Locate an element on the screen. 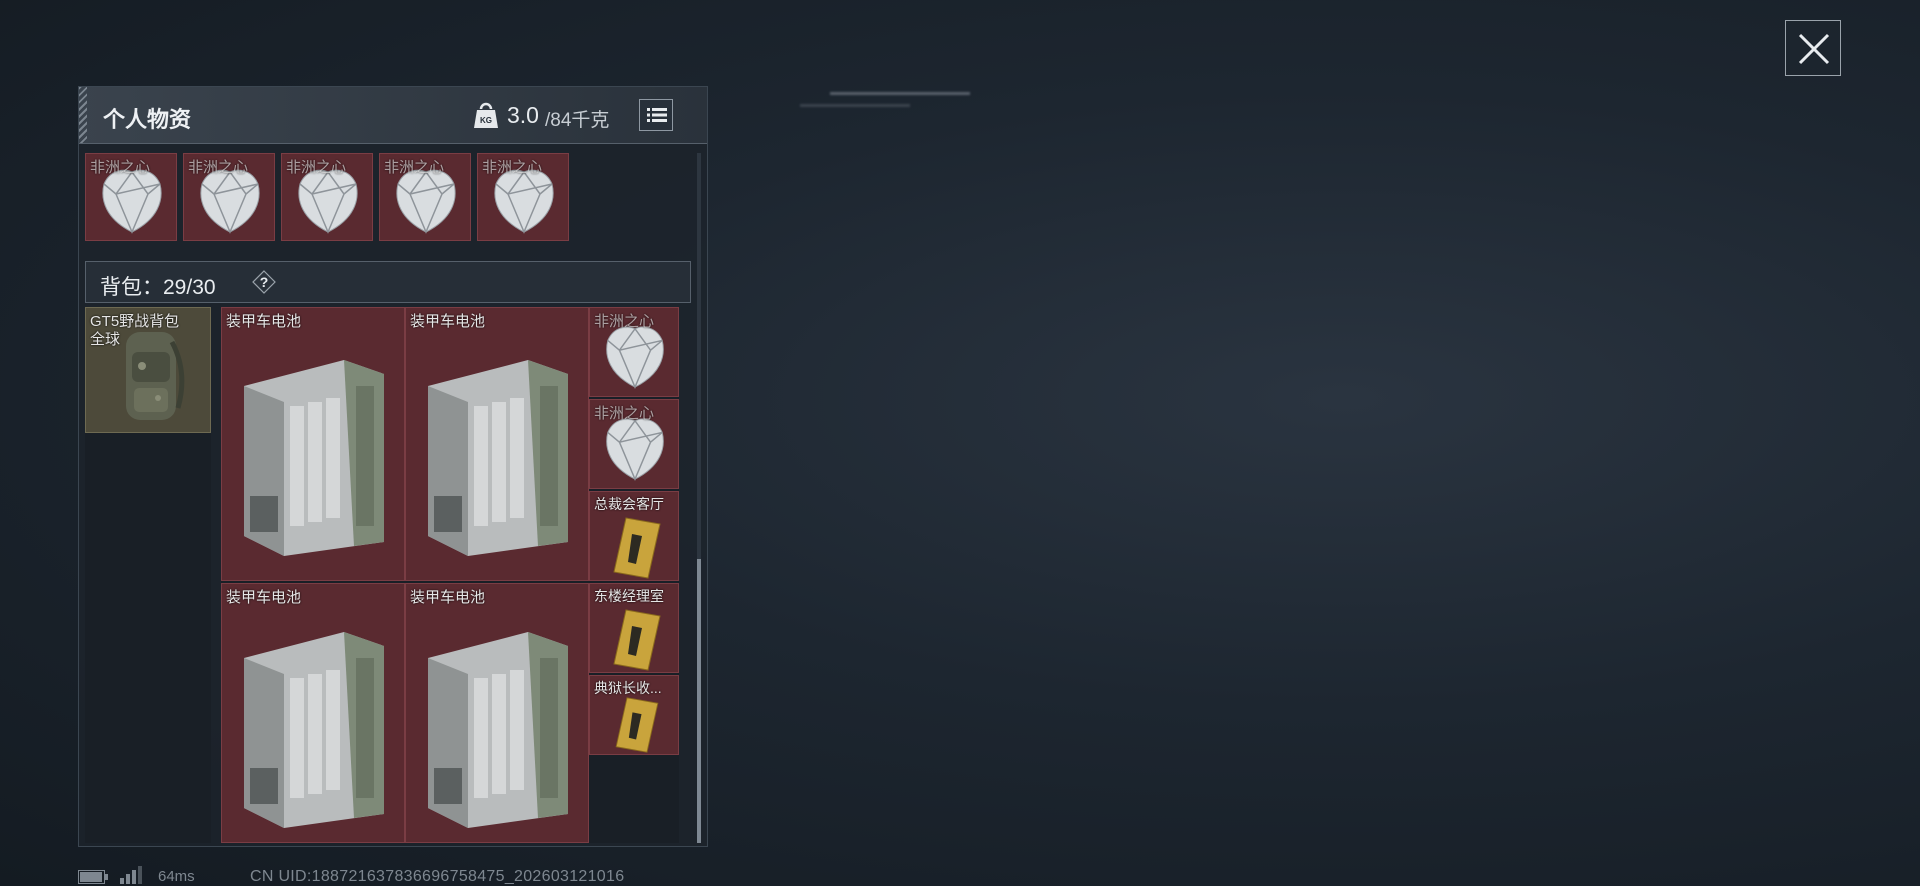  panel-title: 个人物资 is located at coordinates (147, 119).